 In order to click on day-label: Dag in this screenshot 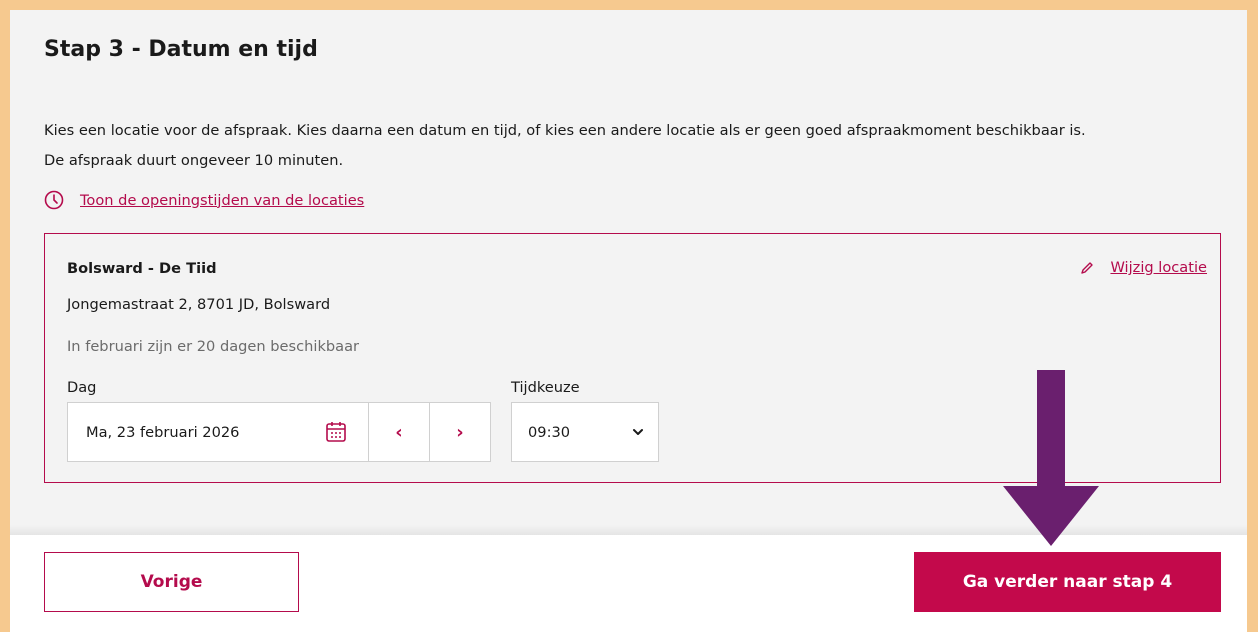, I will do `click(82, 387)`.